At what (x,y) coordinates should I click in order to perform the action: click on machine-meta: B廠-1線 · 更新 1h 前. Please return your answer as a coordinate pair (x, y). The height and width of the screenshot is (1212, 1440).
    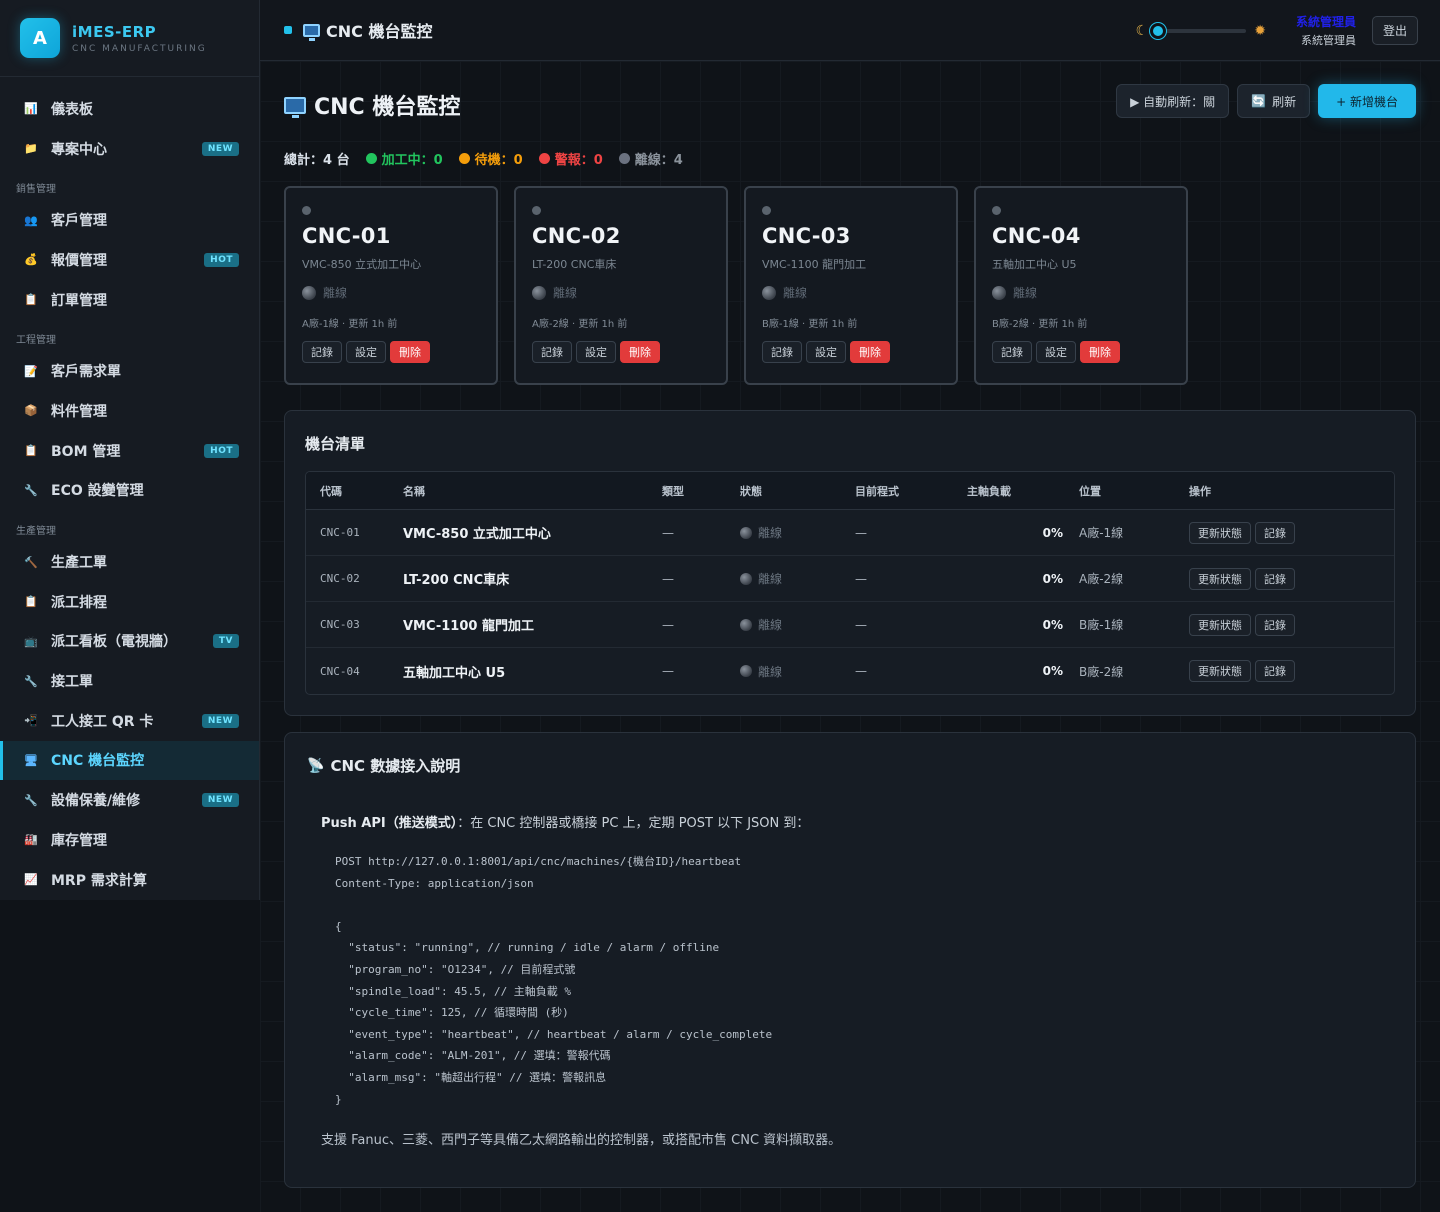
    Looking at the image, I should click on (810, 324).